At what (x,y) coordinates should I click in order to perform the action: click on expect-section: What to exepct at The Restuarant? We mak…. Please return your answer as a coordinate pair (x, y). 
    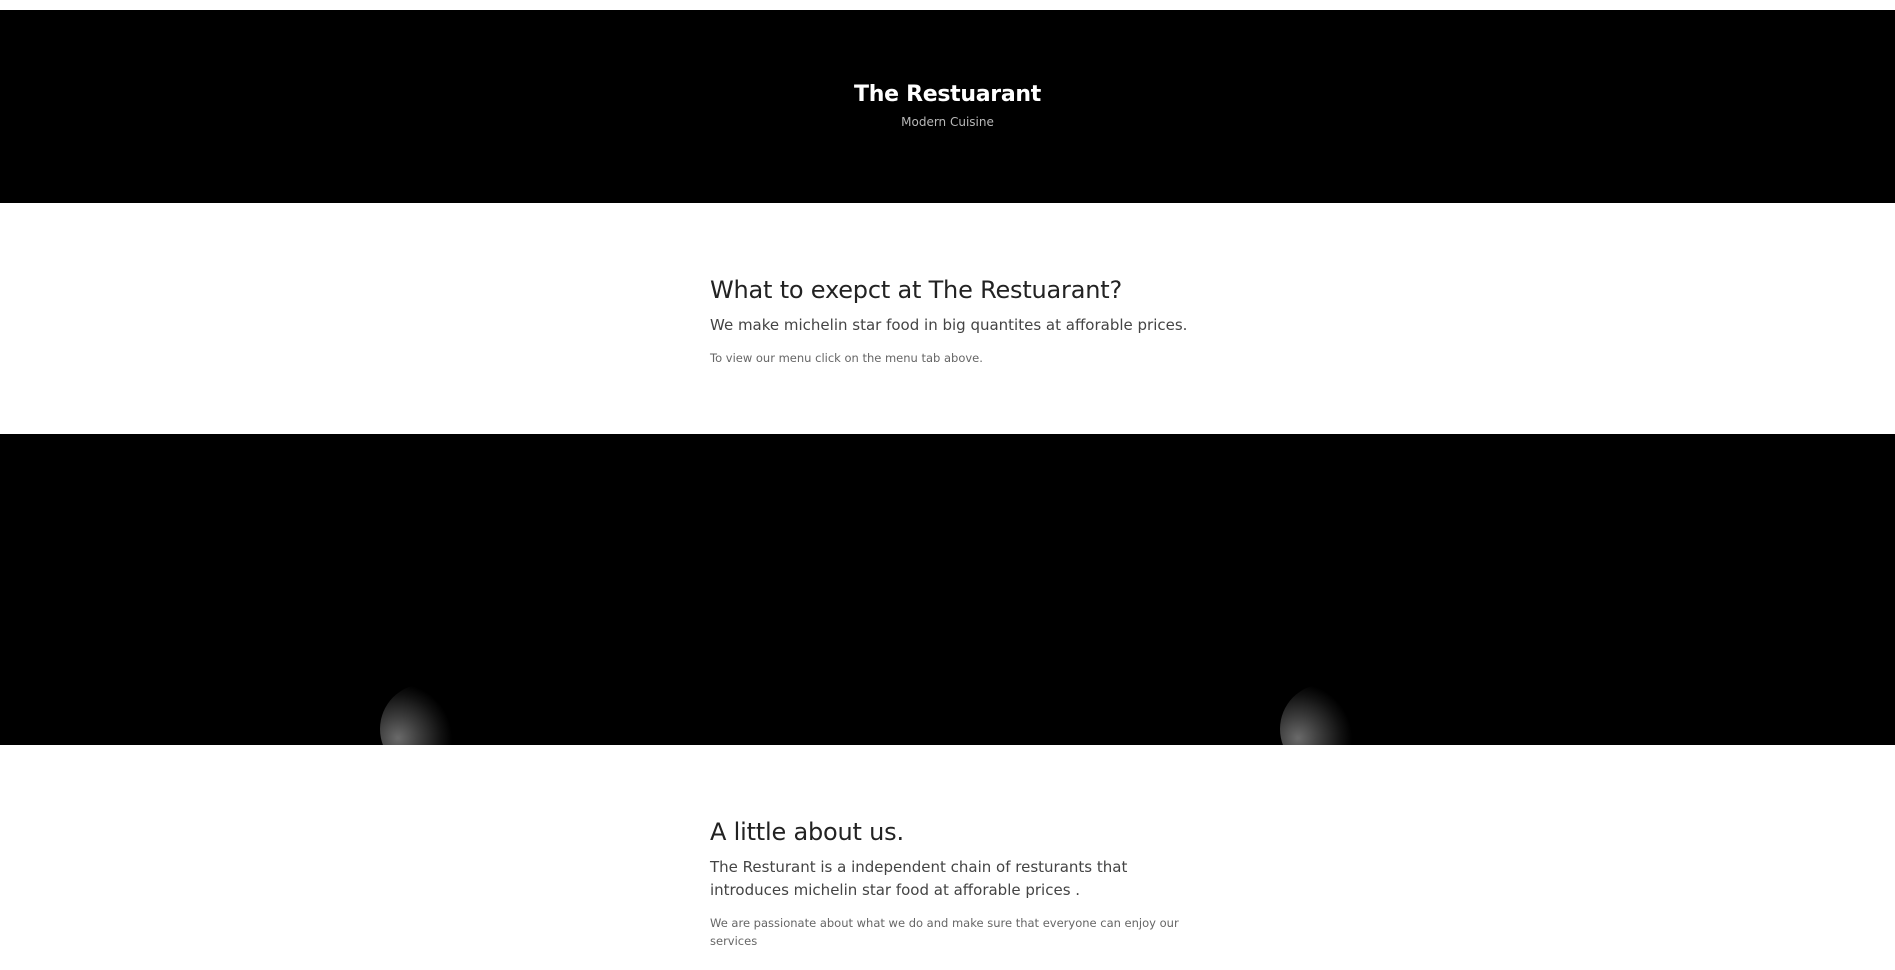
    Looking at the image, I should click on (950, 321).